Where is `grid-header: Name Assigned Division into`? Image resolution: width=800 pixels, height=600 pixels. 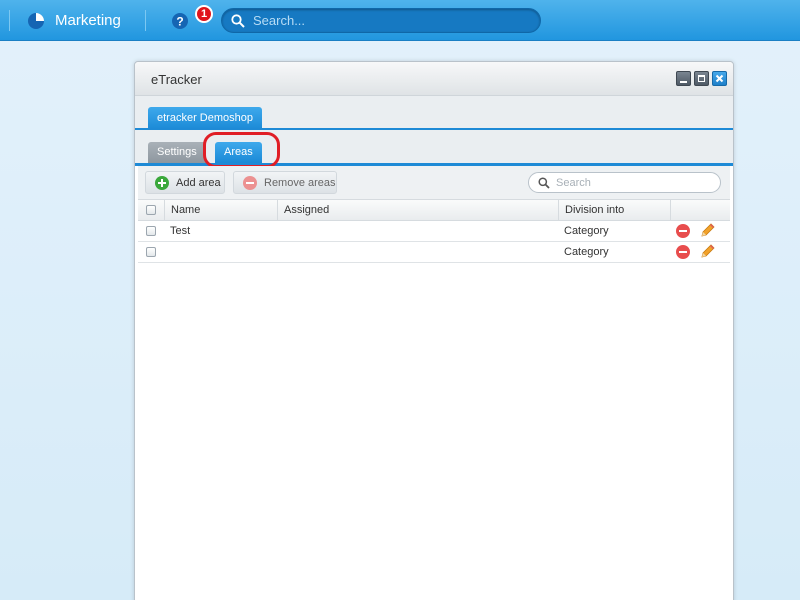 grid-header: Name Assigned Division into is located at coordinates (434, 210).